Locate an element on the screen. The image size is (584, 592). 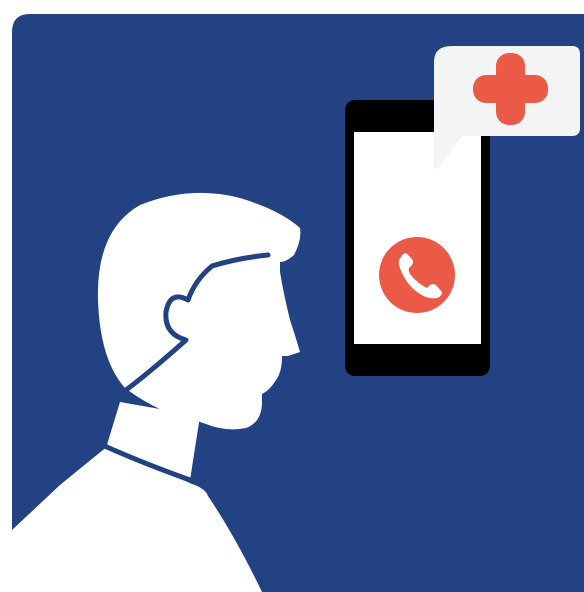
call-button is located at coordinates (417, 275).